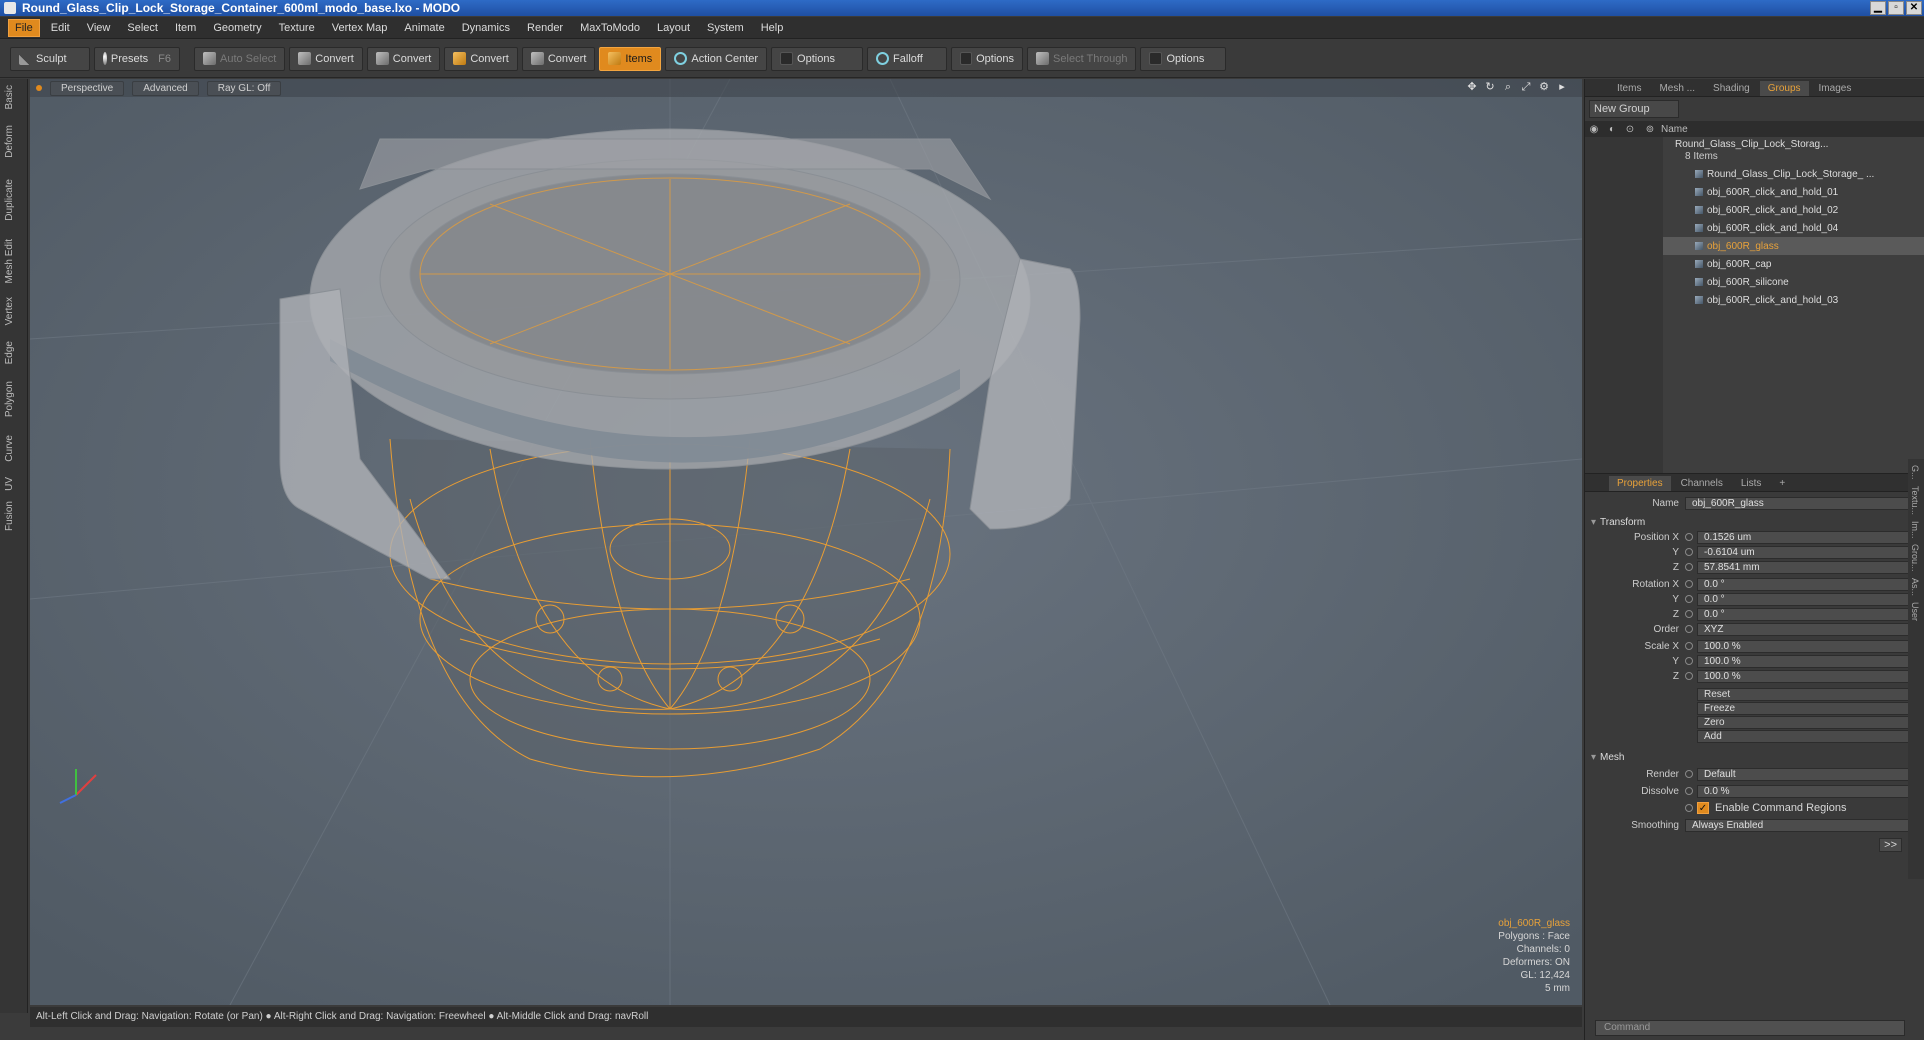 Image resolution: width=1924 pixels, height=1040 pixels. I want to click on gear-icon: ⚙, so click(1544, 87).